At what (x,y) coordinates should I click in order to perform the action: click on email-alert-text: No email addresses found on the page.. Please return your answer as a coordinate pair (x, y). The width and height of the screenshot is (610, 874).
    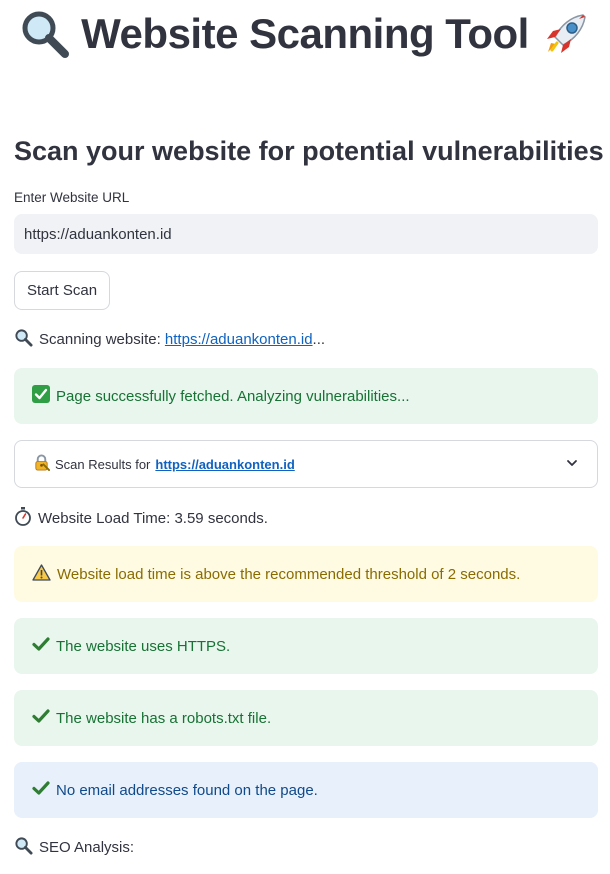
    Looking at the image, I should click on (187, 790).